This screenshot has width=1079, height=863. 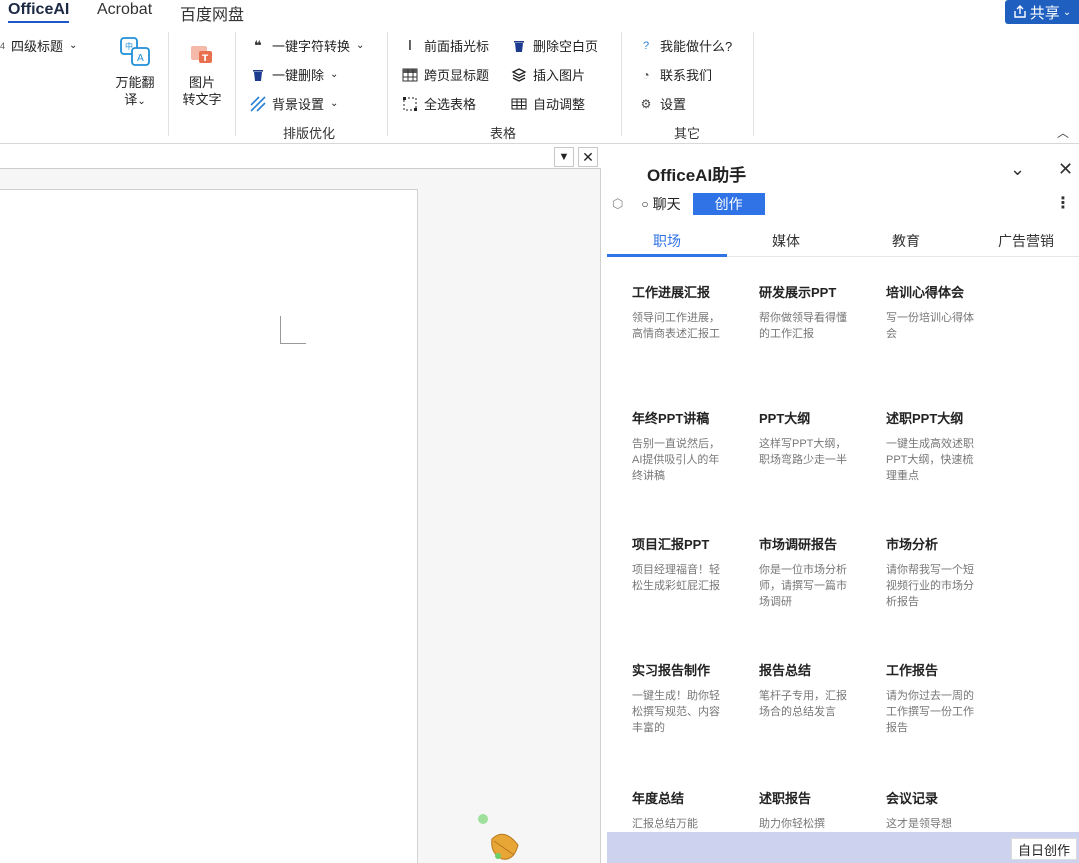 I want to click on question-icon: ?, so click(x=646, y=45).